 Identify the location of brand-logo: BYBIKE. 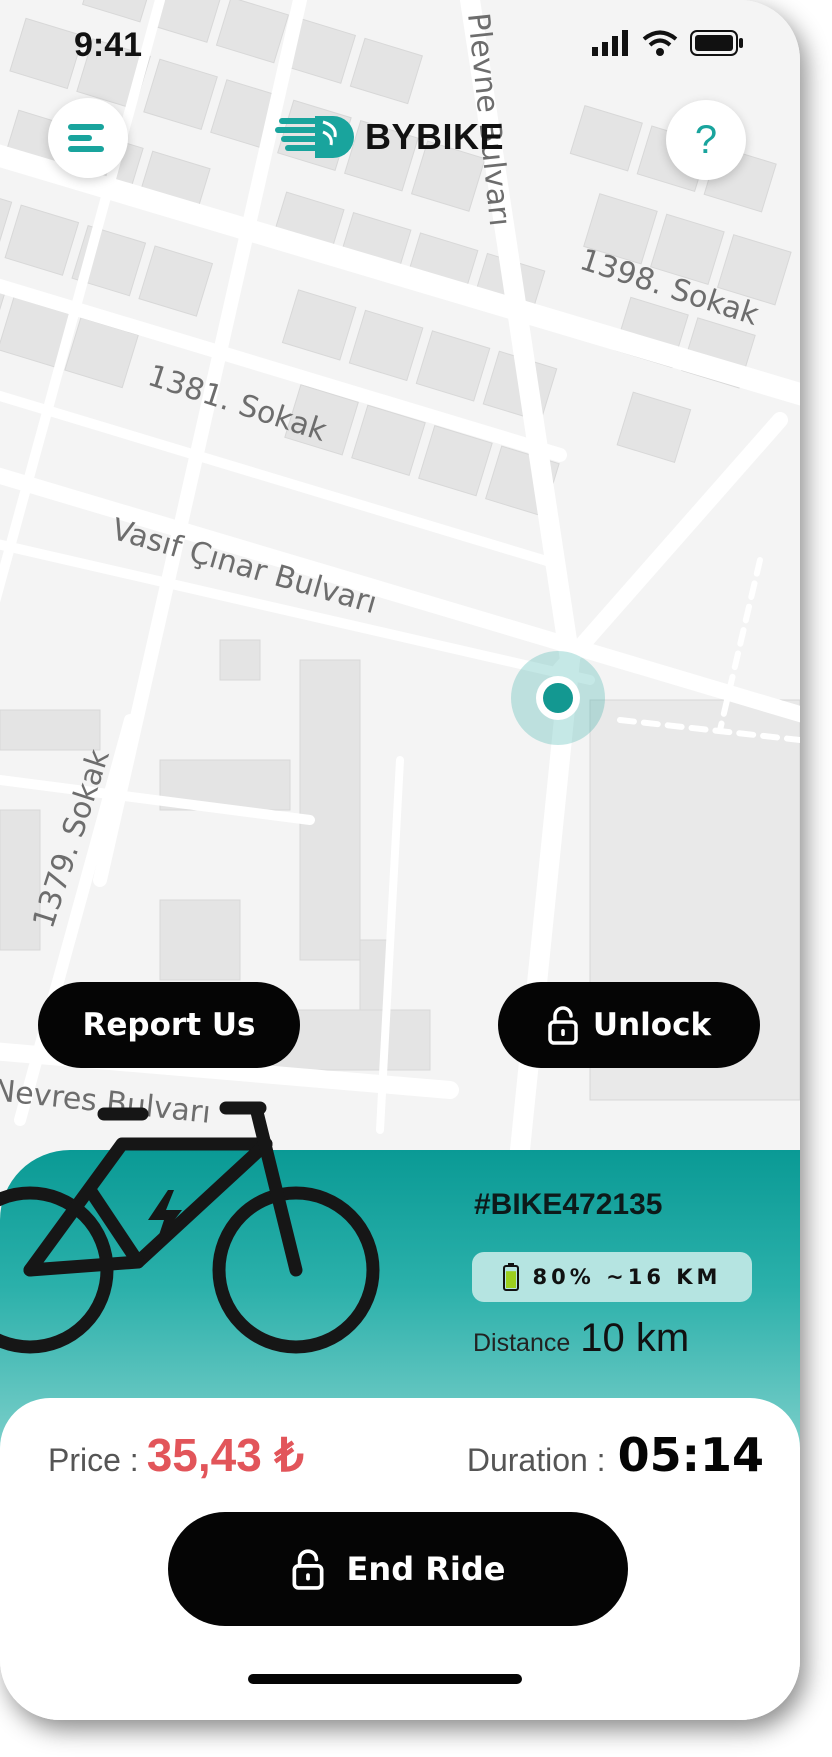
(389, 137).